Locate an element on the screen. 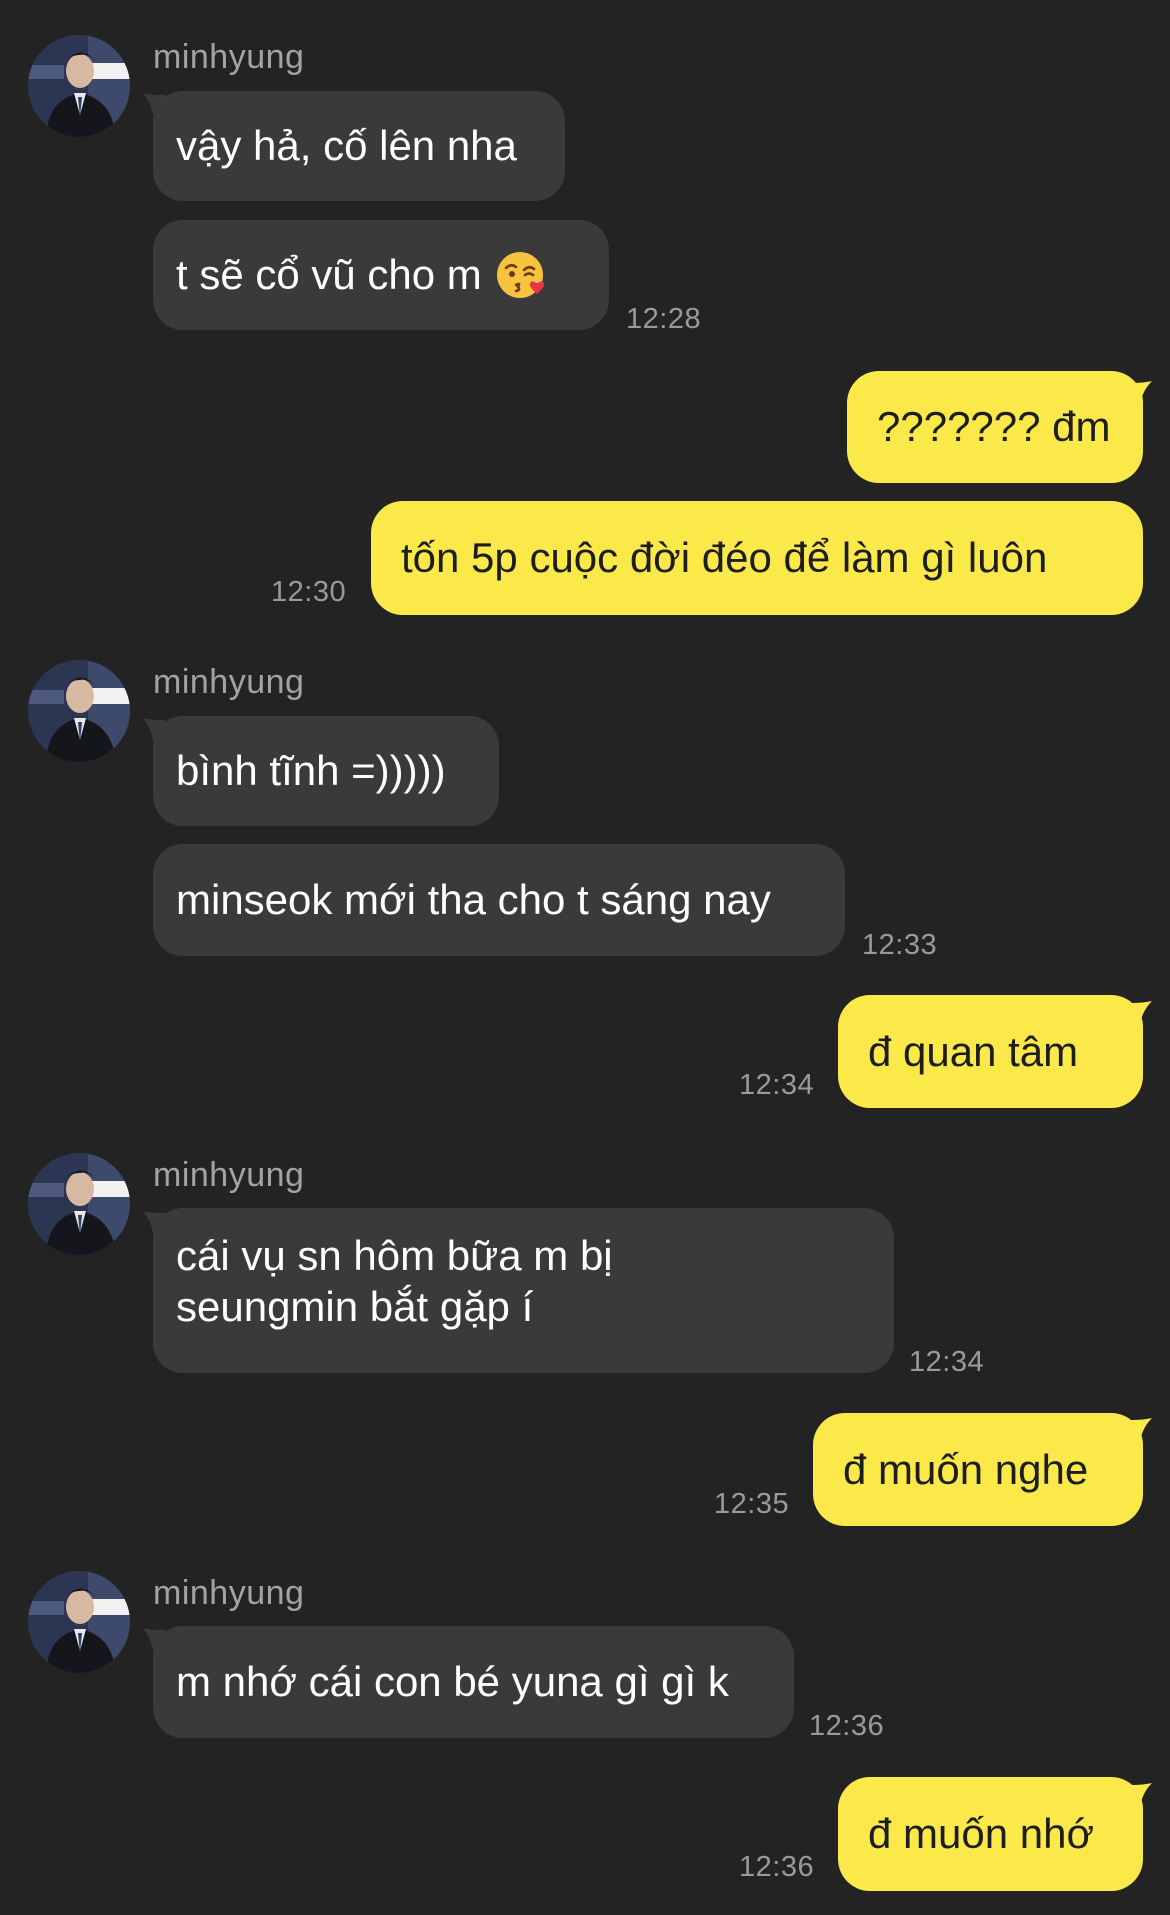 Image resolution: width=1170 pixels, height=1915 pixels. message-bubble-incoming: minseok mới tha cho t sáng nay is located at coordinates (499, 900).